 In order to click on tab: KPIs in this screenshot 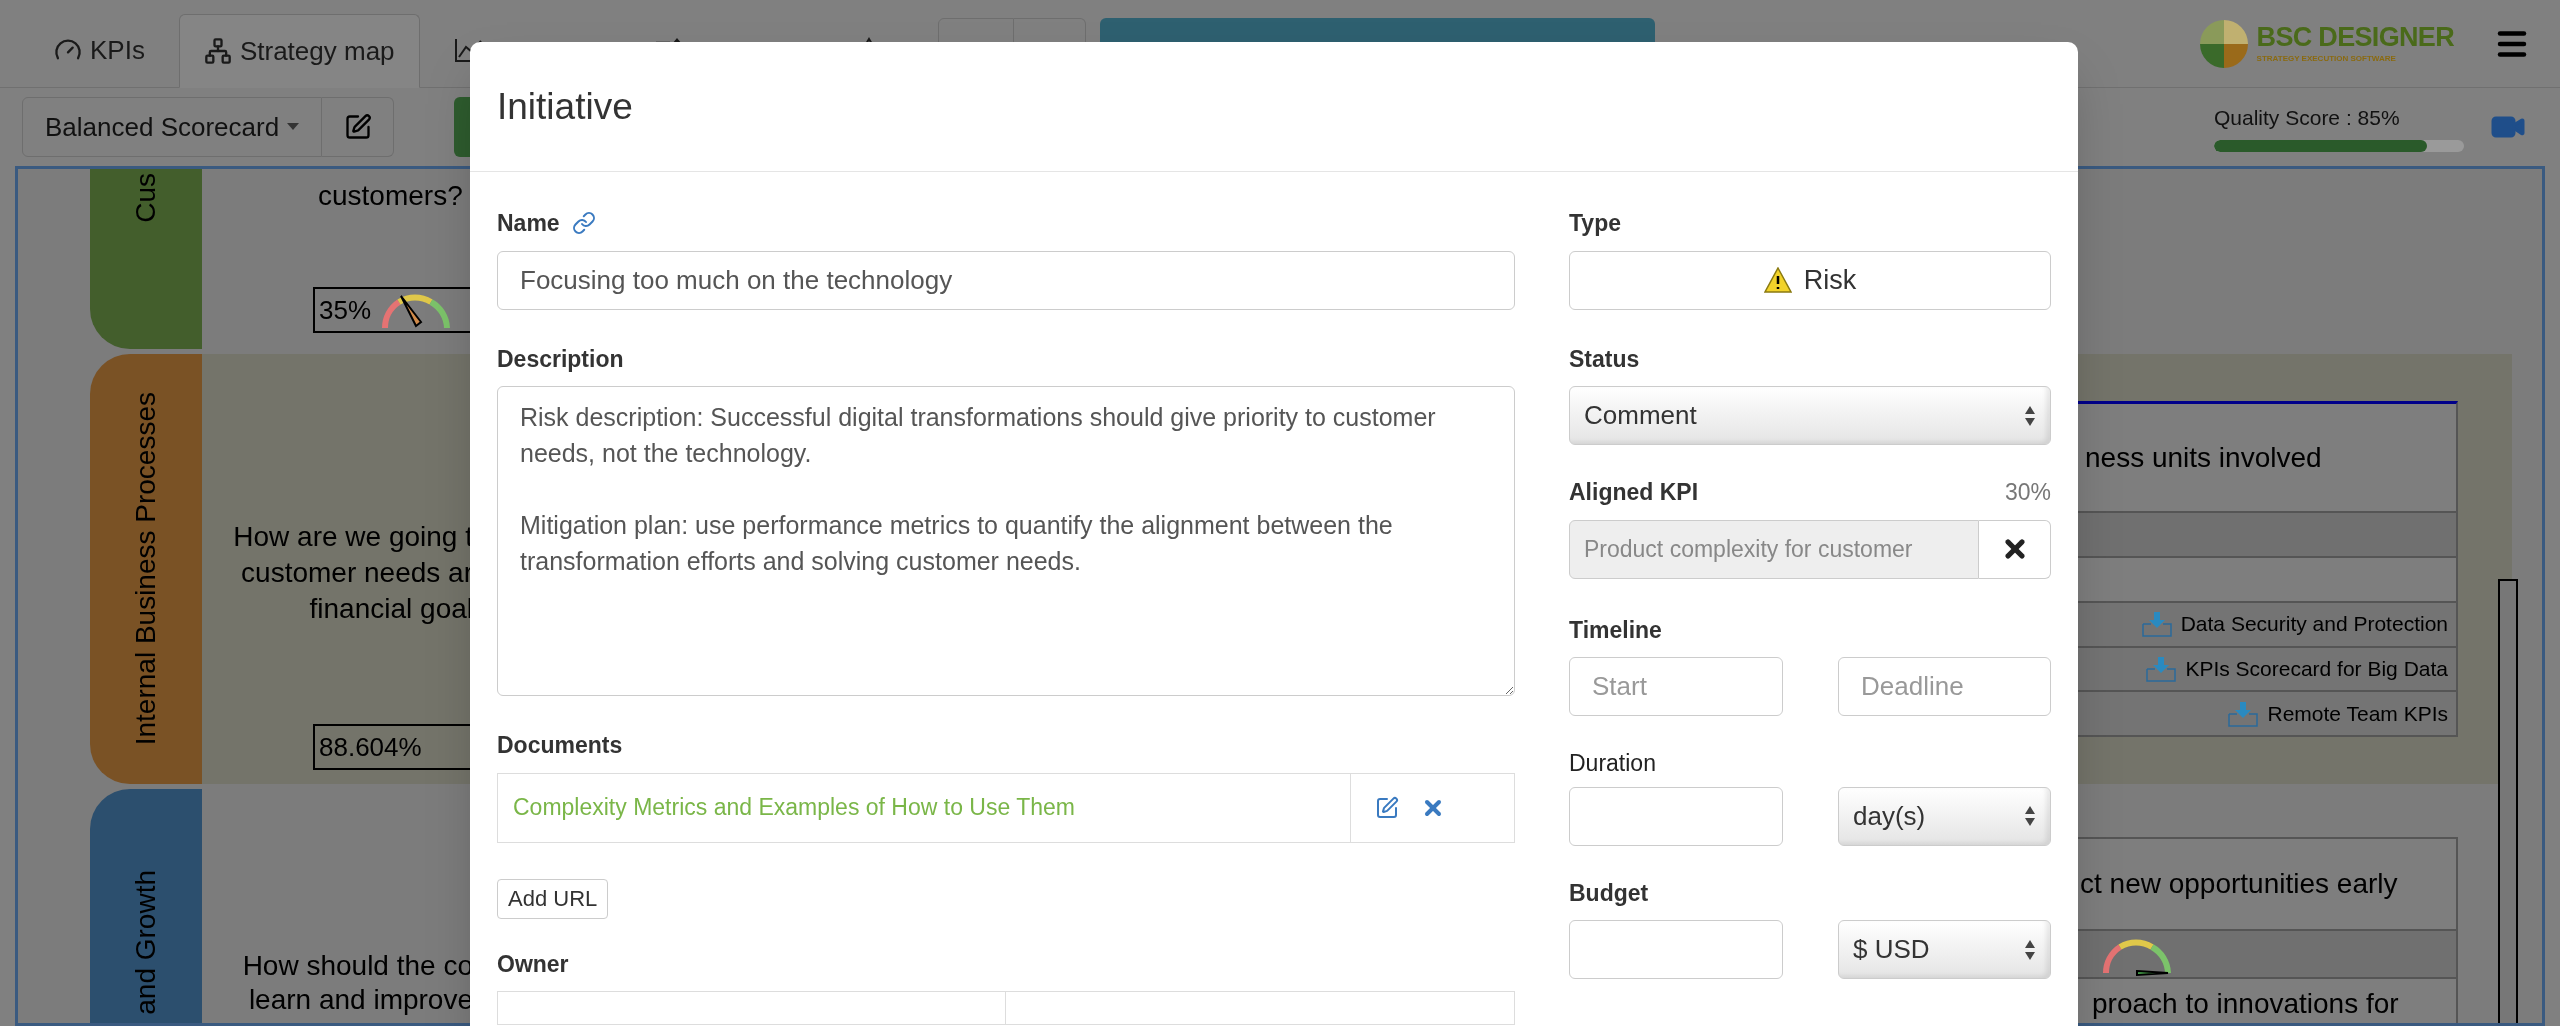, I will do `click(99, 50)`.